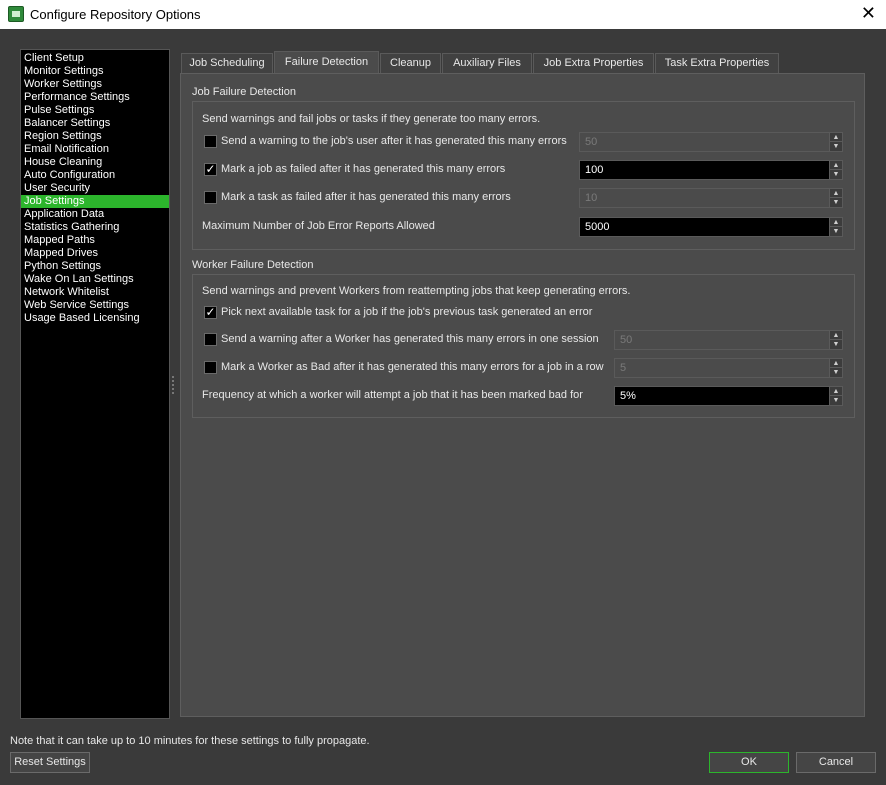 This screenshot has height=785, width=886. Describe the element at coordinates (95, 279) in the screenshot. I see `sidebar-item: Wake On Lan Settings` at that location.